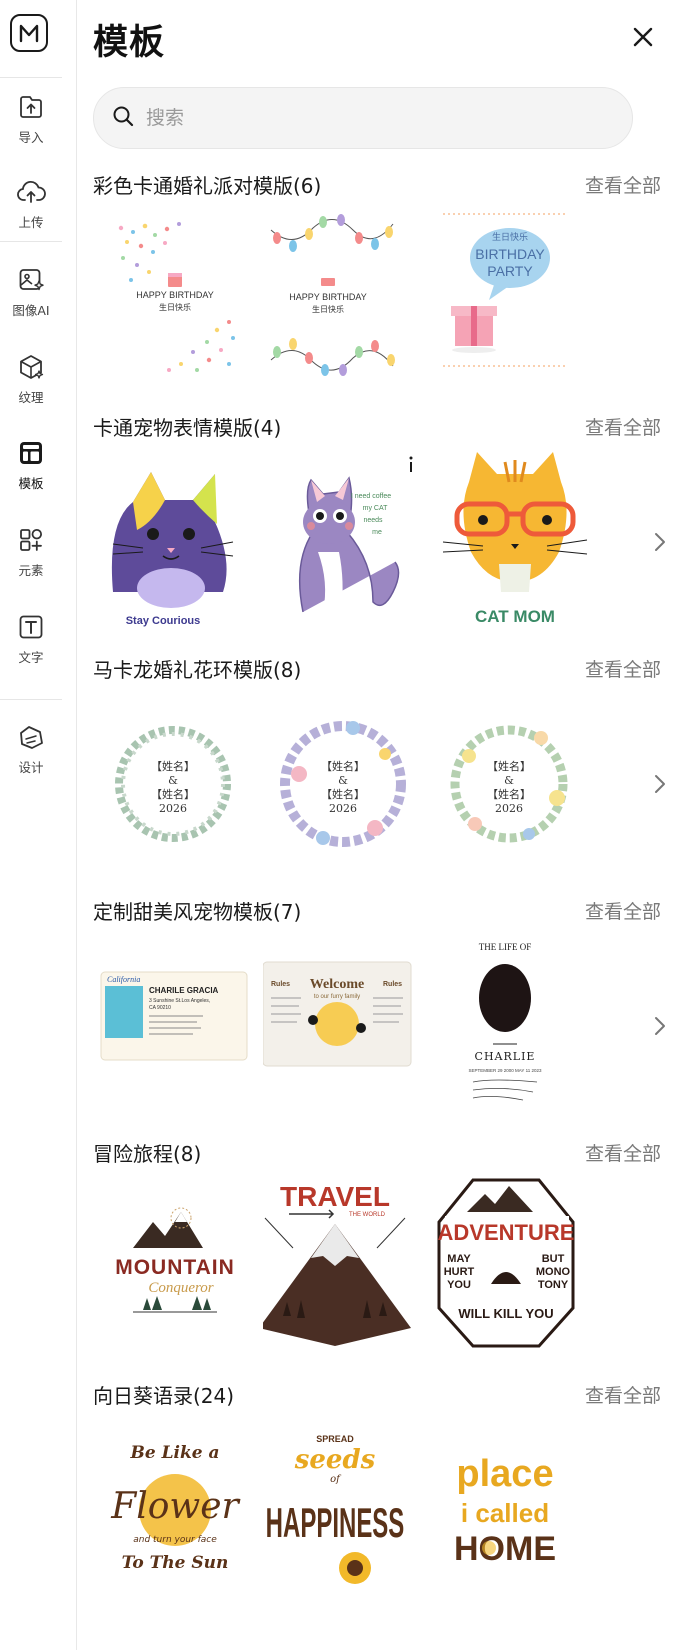 The image size is (675, 1650). What do you see at coordinates (515, 300) in the screenshot?
I see `template-card: 生日快乐 BIRTHDAY PARTY` at bounding box center [515, 300].